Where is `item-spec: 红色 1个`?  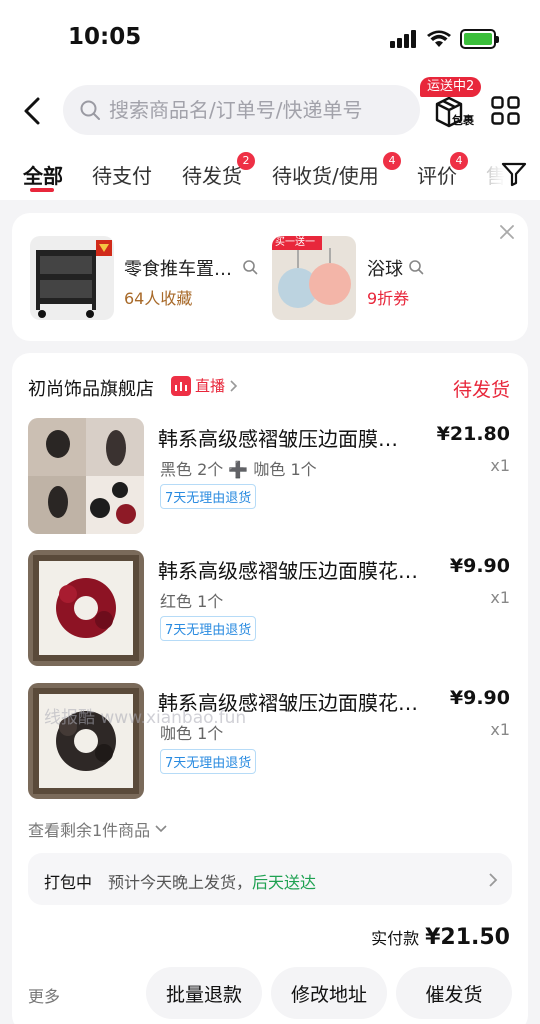 item-spec: 红色 1个 is located at coordinates (192, 601).